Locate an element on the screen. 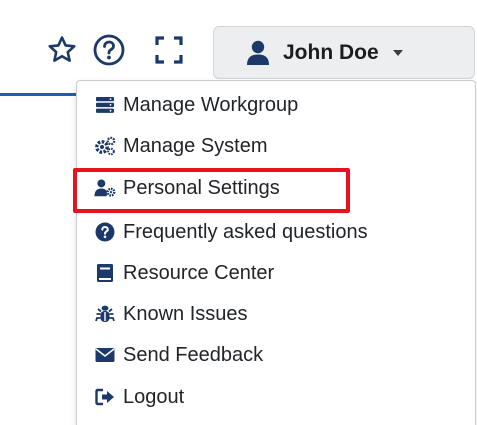 The height and width of the screenshot is (425, 477). menu-item-known-issues: Known Issues is located at coordinates (276, 314).